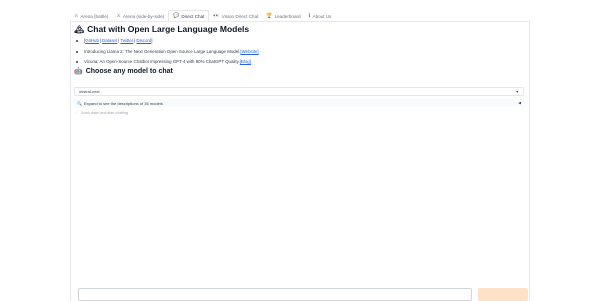 Image resolution: width=600 pixels, height=301 pixels. Describe the element at coordinates (129, 71) in the screenshot. I see `section-title-text: Choose any model to chat` at that location.